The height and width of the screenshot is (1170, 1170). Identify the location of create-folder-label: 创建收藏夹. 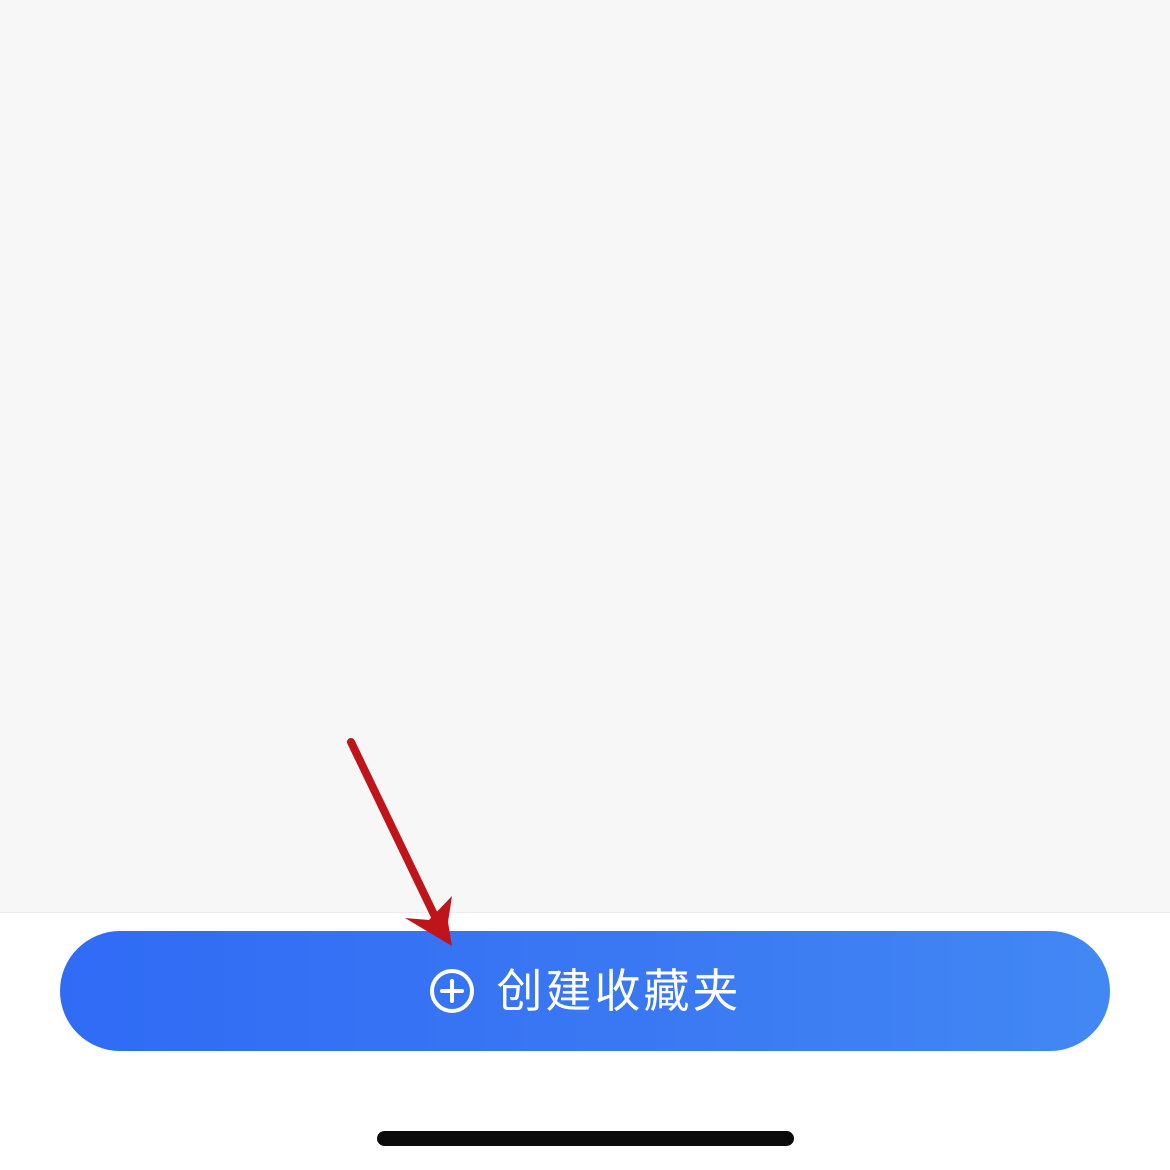
(619, 991).